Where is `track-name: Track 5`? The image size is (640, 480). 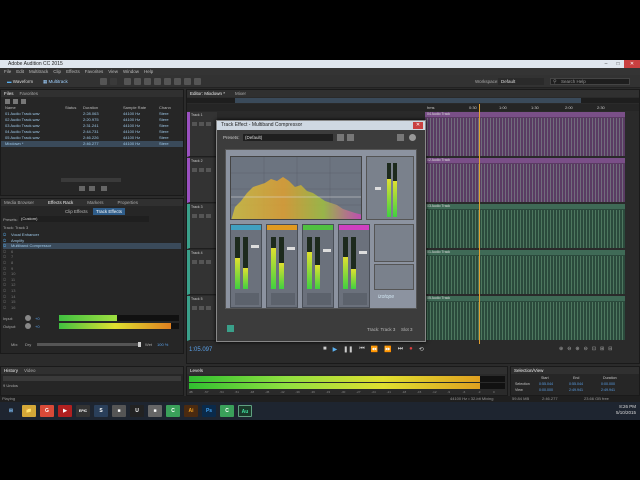 track-name: Track 5 is located at coordinates (203, 299).